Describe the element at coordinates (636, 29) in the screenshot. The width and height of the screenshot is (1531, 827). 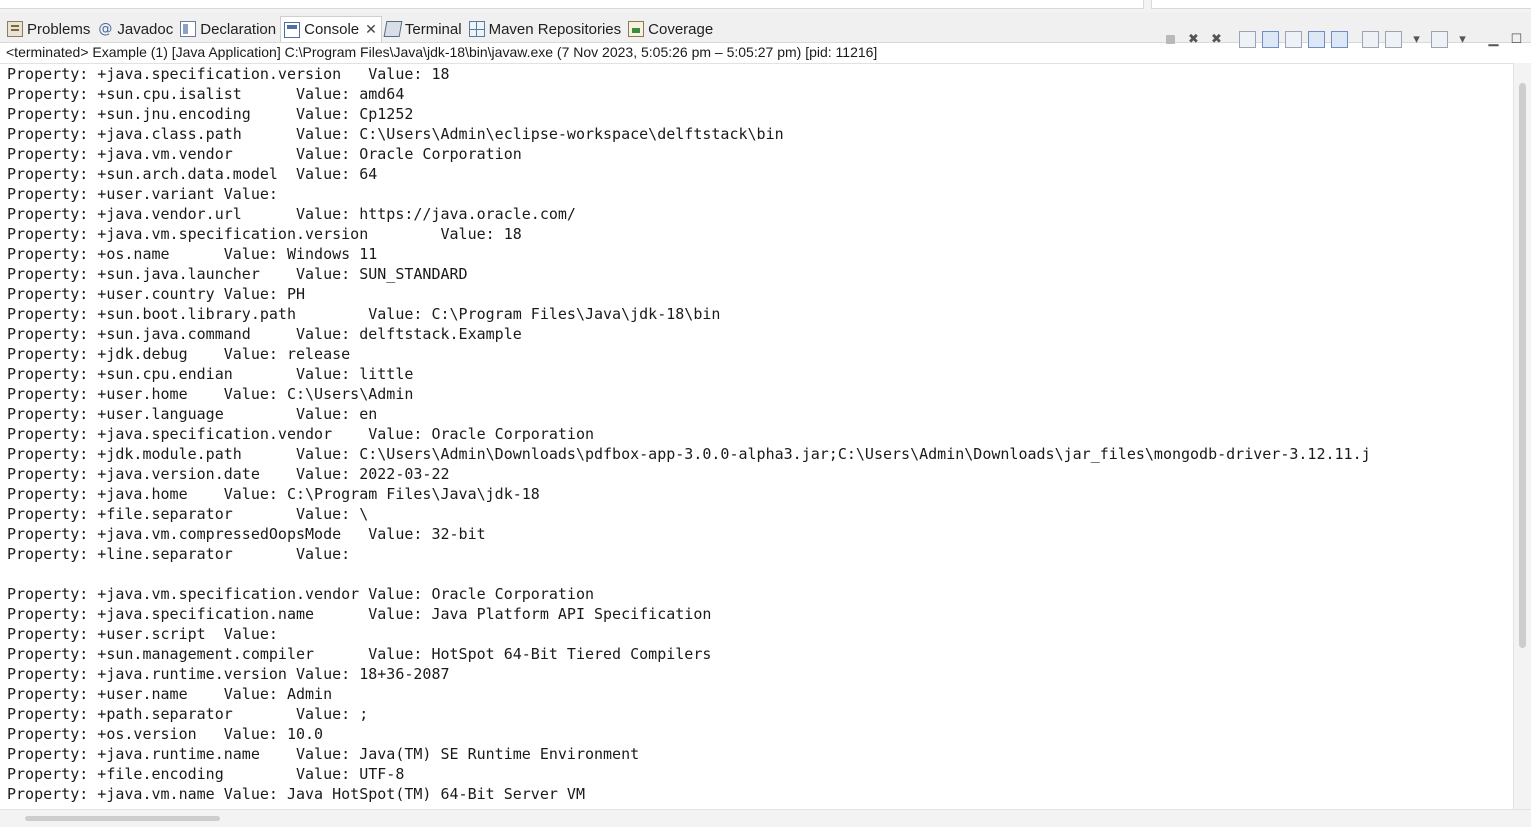
I see `coverage-icon` at that location.